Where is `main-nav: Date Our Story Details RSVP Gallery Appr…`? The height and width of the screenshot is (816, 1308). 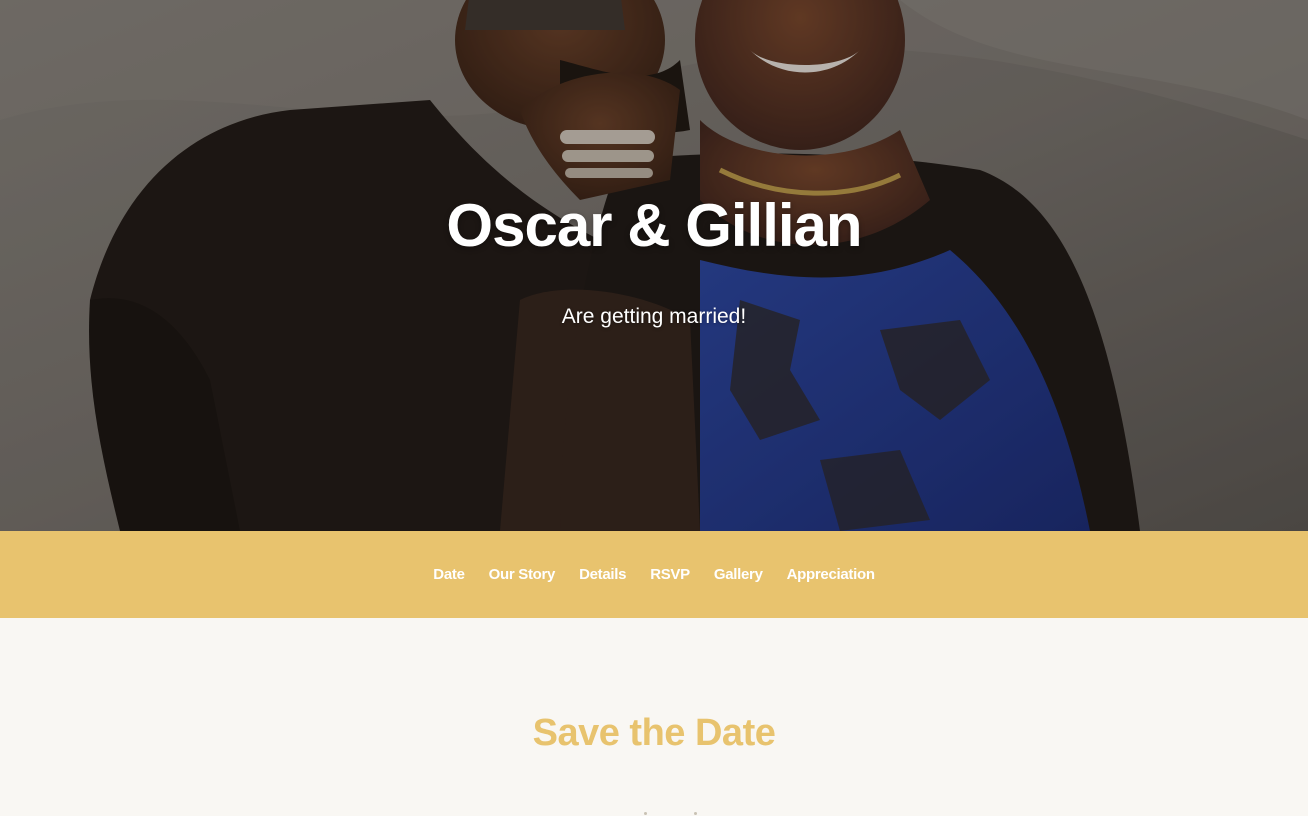
main-nav: Date Our Story Details RSVP Gallery Appr… is located at coordinates (654, 574).